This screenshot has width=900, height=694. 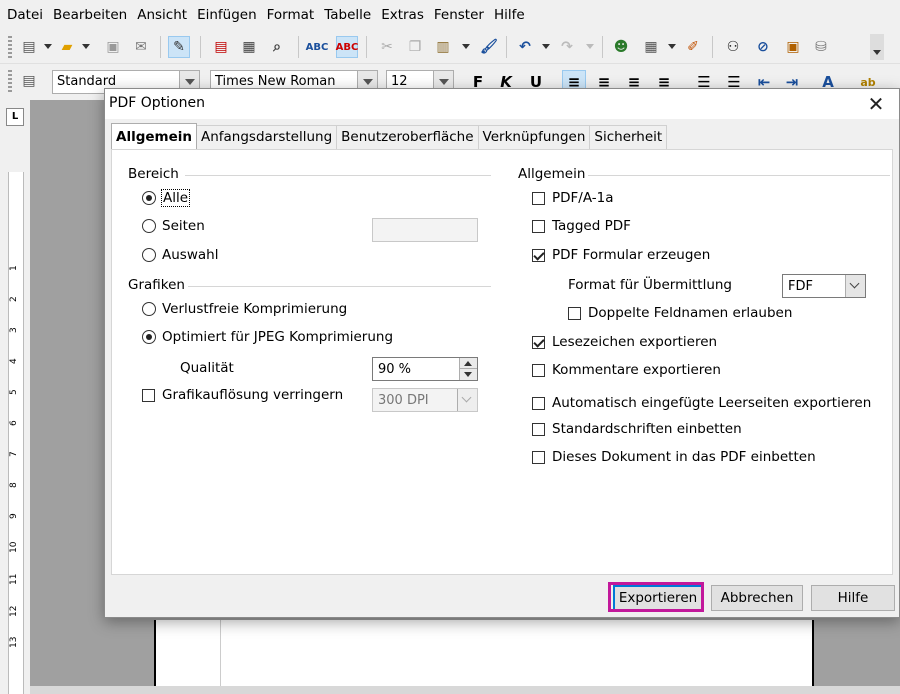 What do you see at coordinates (626, 370) in the screenshot?
I see `checkbox-comments: Kommentare exportieren` at bounding box center [626, 370].